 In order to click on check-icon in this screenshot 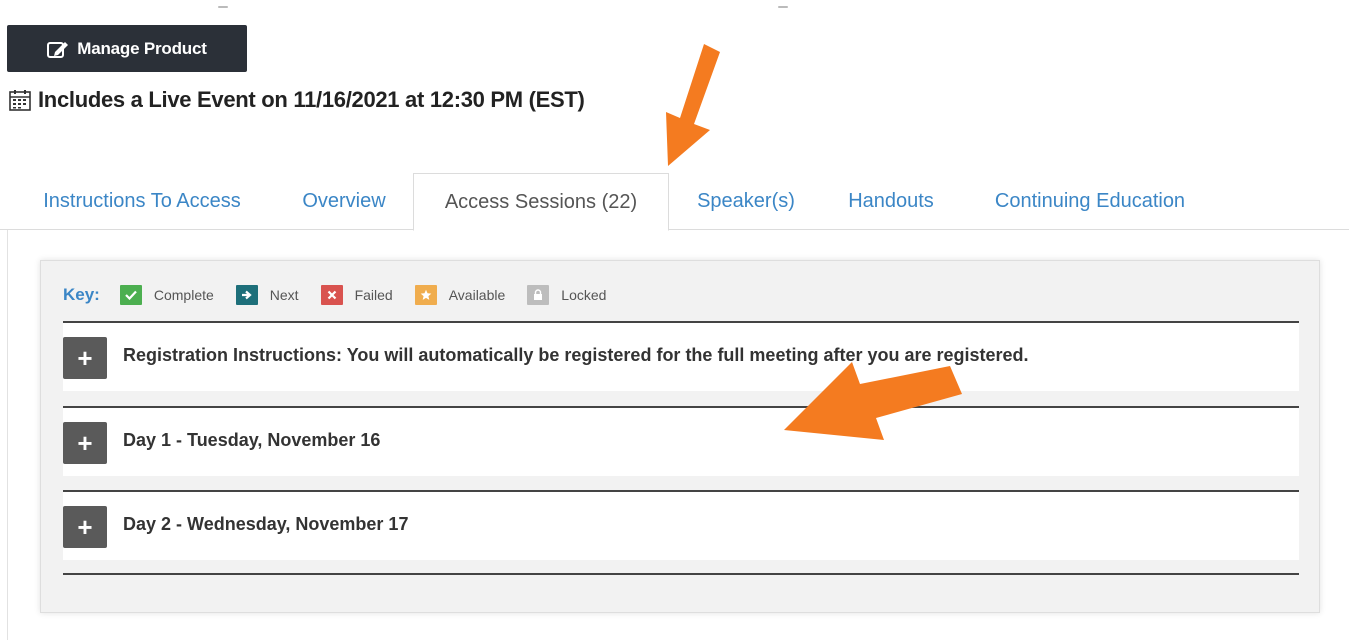, I will do `click(130, 295)`.